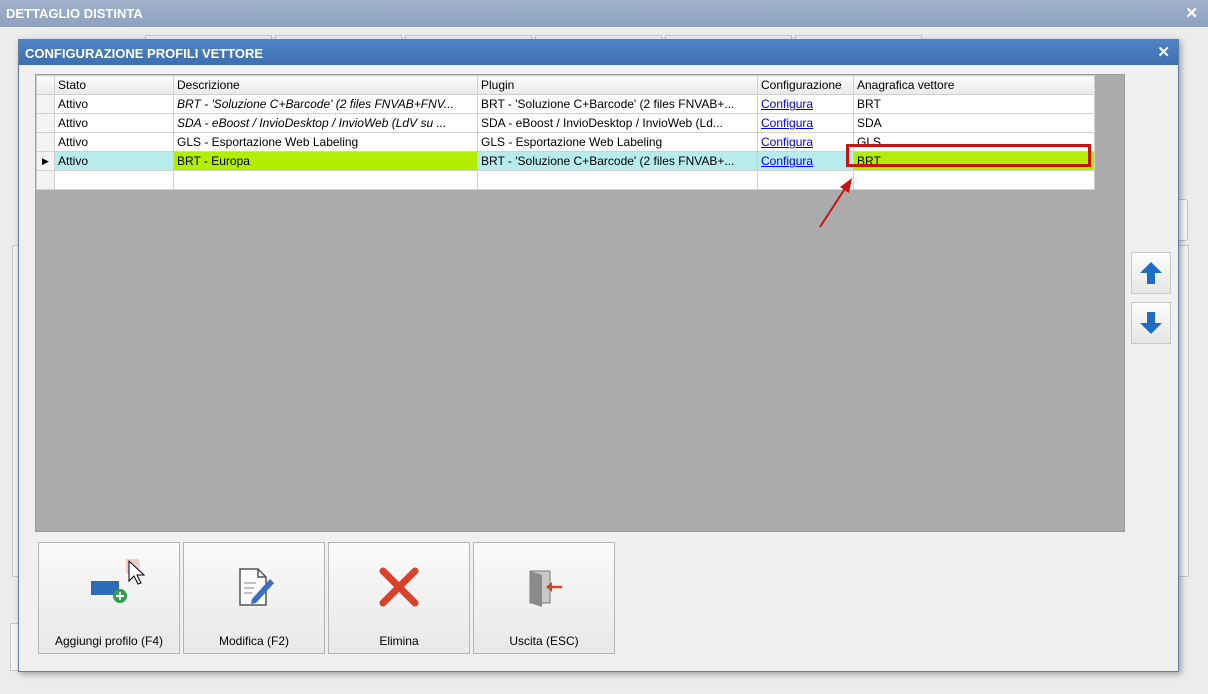 This screenshot has width=1208, height=694. I want to click on annotation-highlight-box, so click(968, 155).